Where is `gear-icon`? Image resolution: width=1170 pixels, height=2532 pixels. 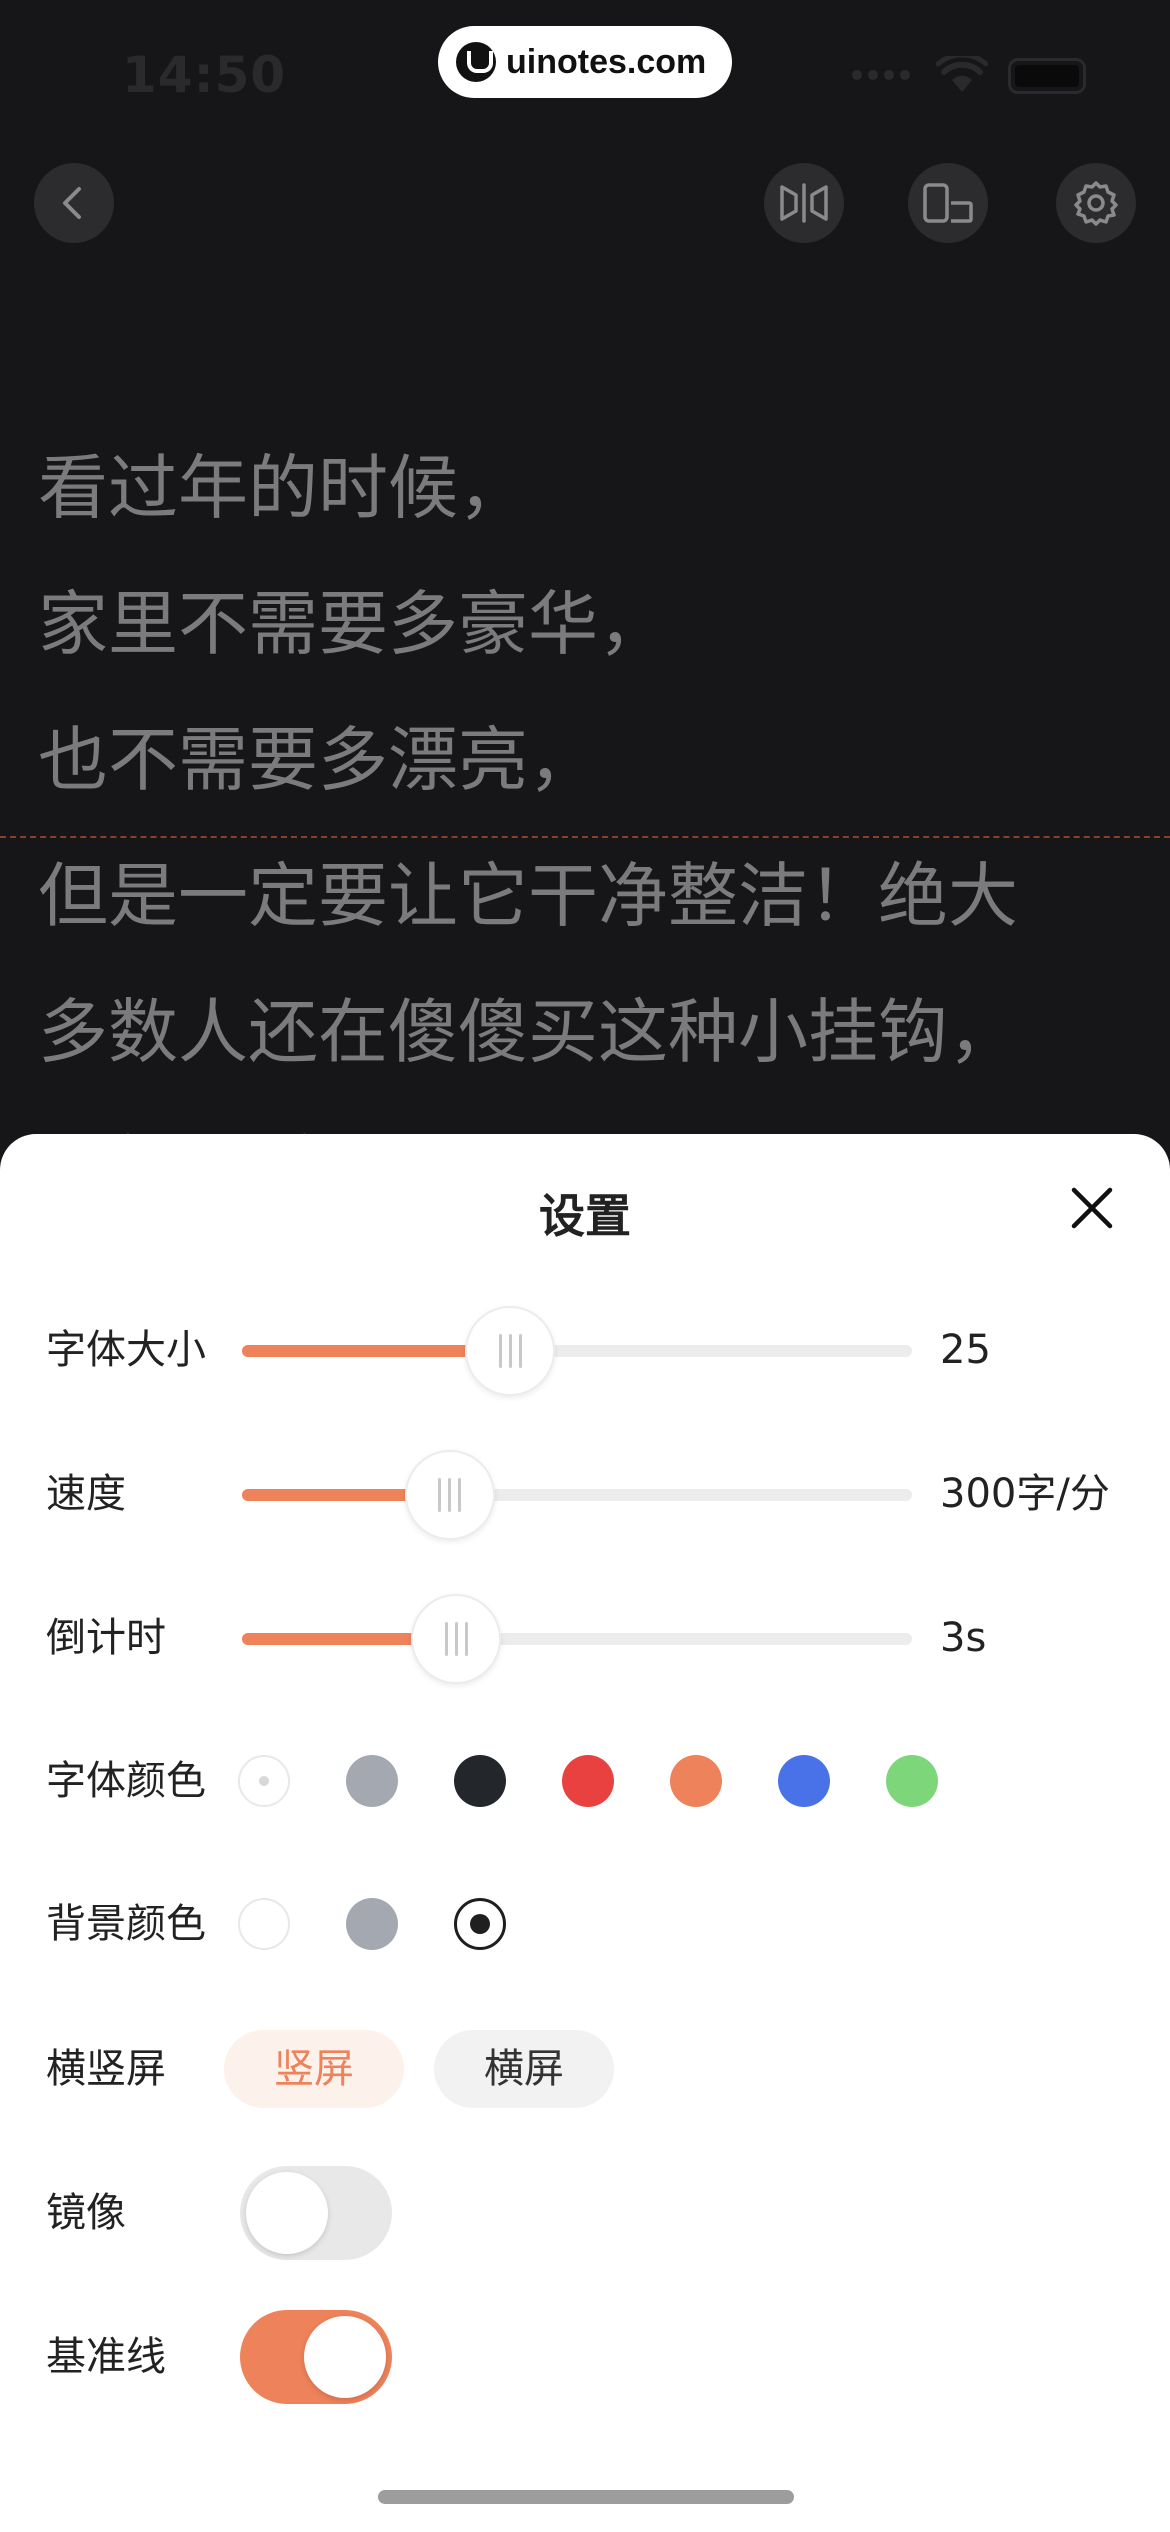 gear-icon is located at coordinates (1096, 203).